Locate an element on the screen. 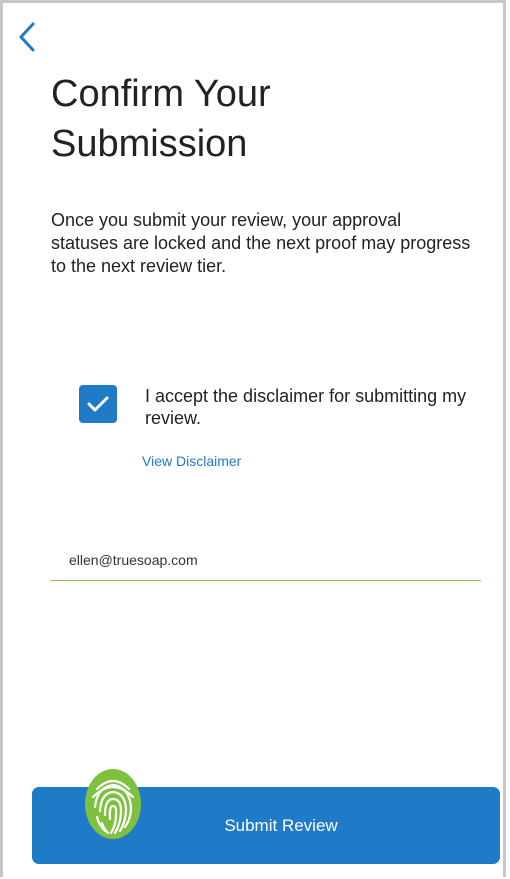 This screenshot has width=510, height=879. chevron-left-icon is located at coordinates (27, 37).